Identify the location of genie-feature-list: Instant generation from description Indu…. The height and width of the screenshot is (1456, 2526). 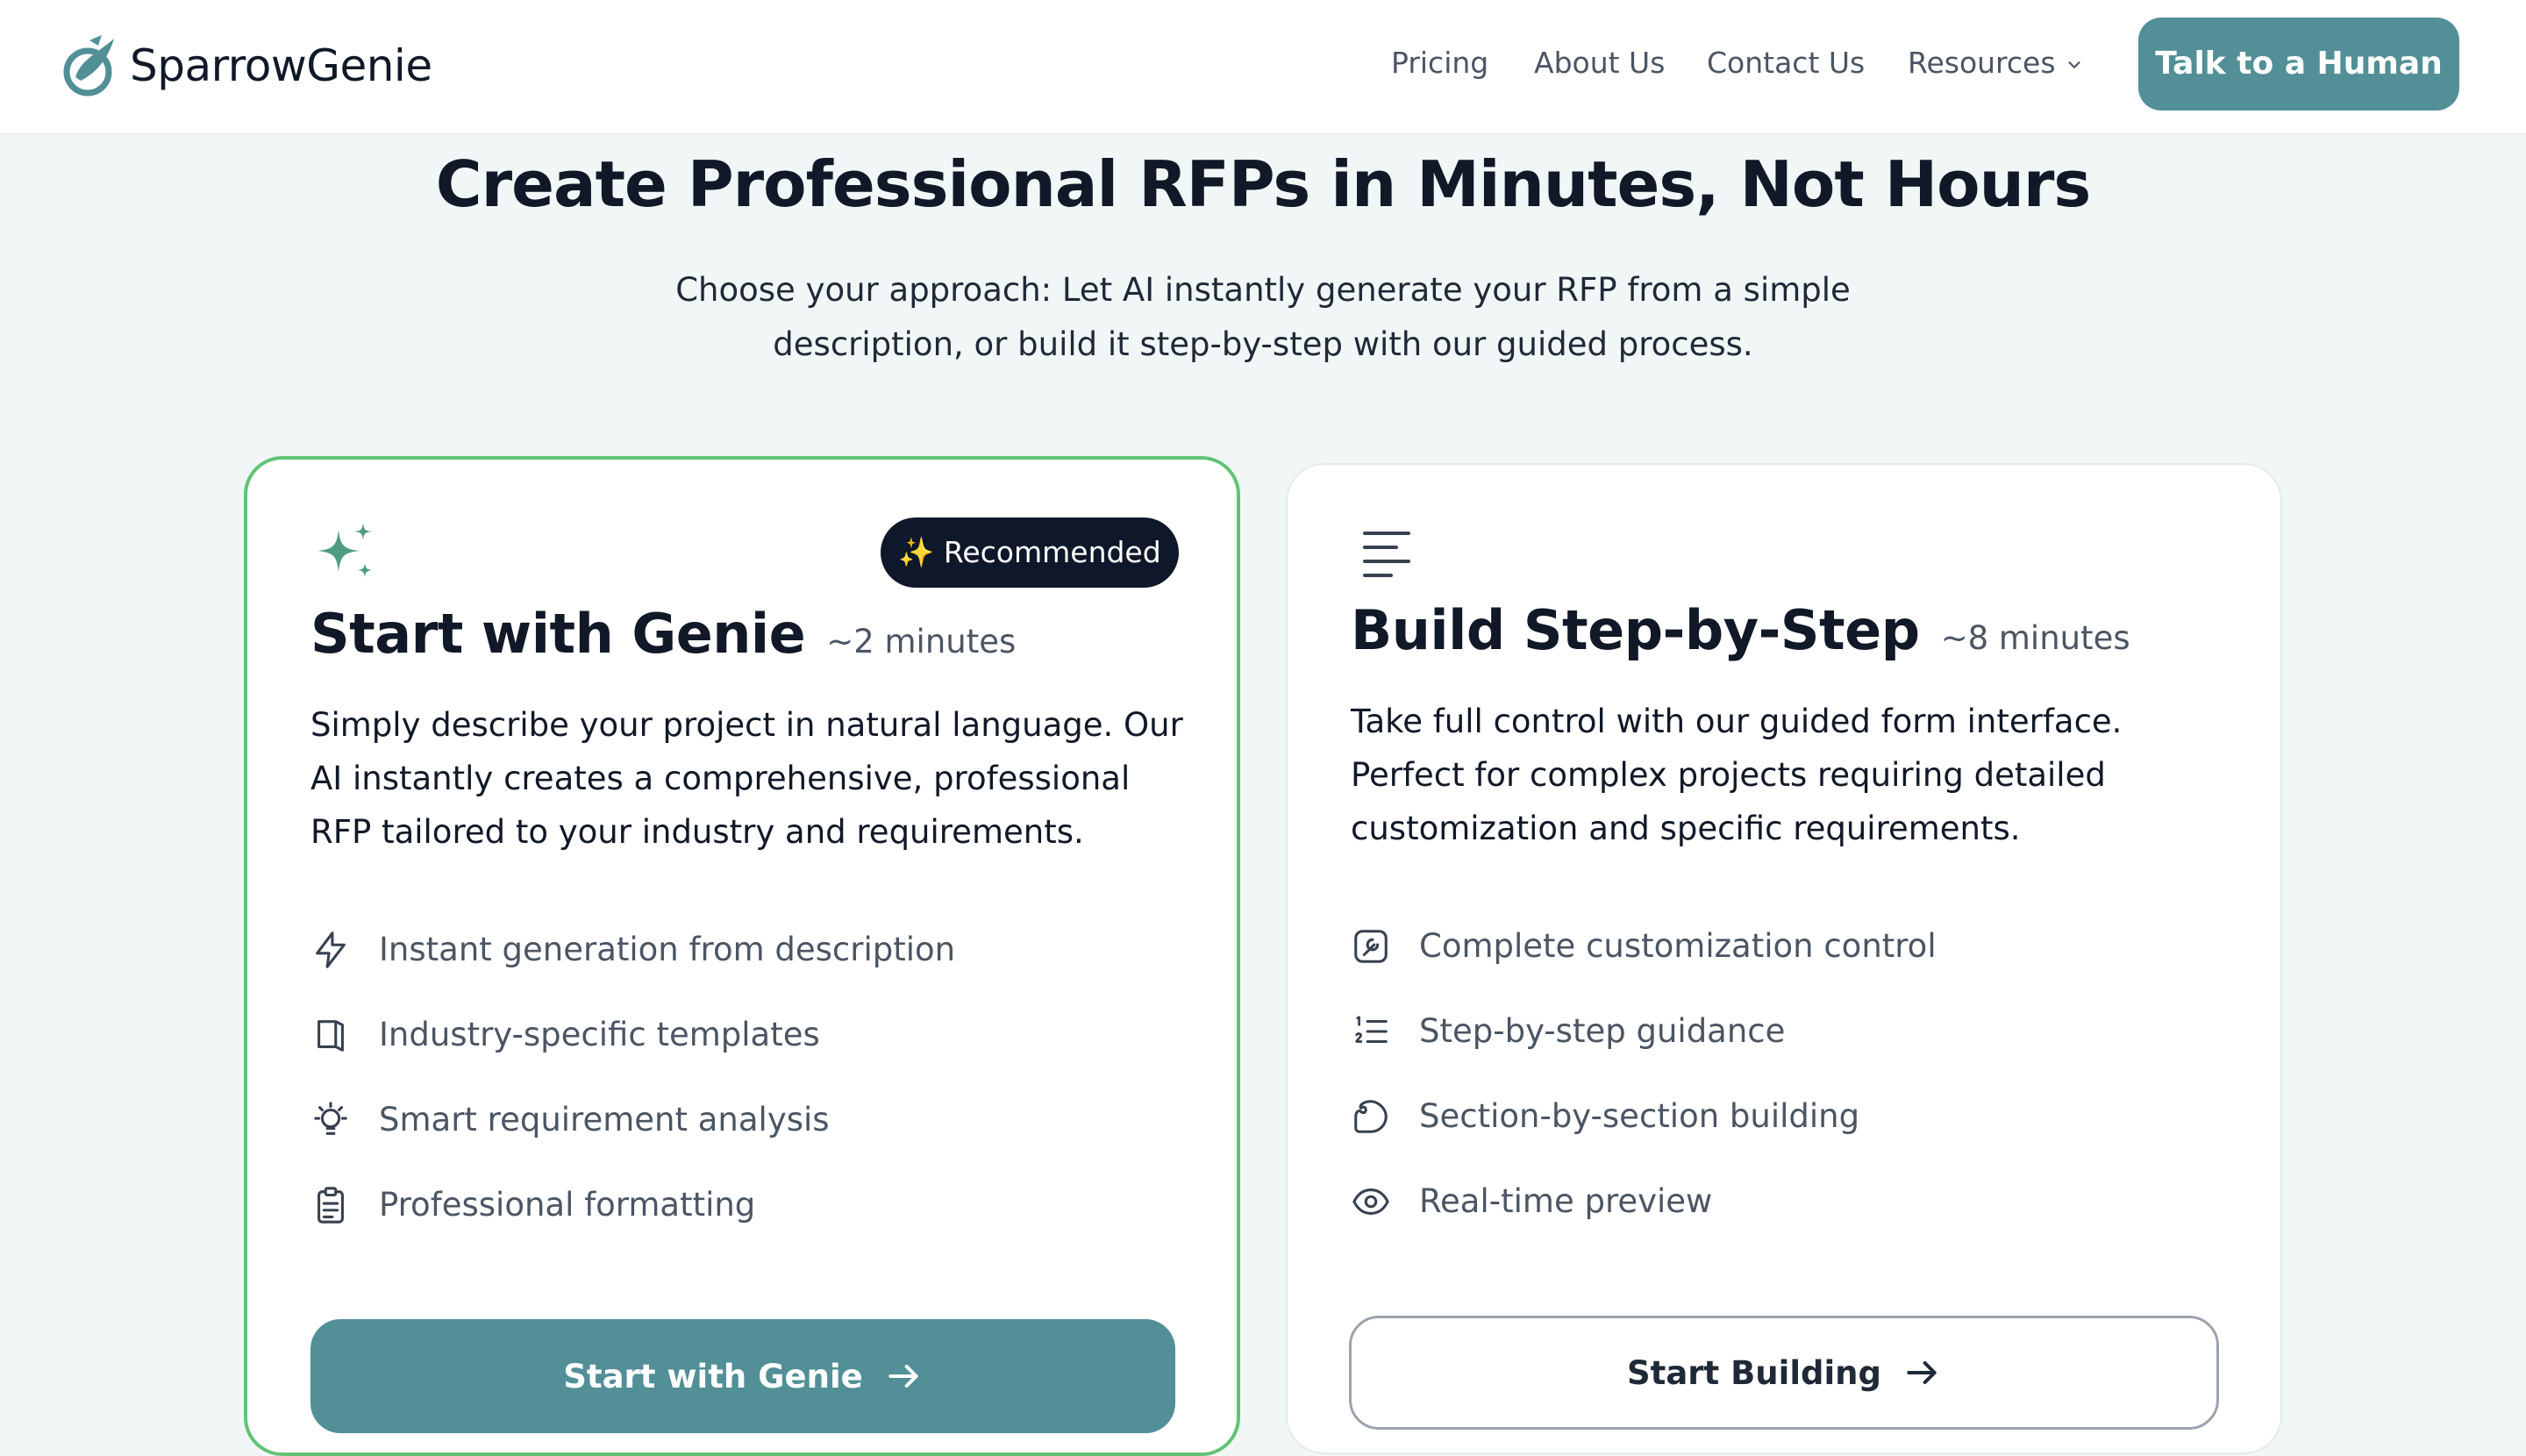
(632, 1077).